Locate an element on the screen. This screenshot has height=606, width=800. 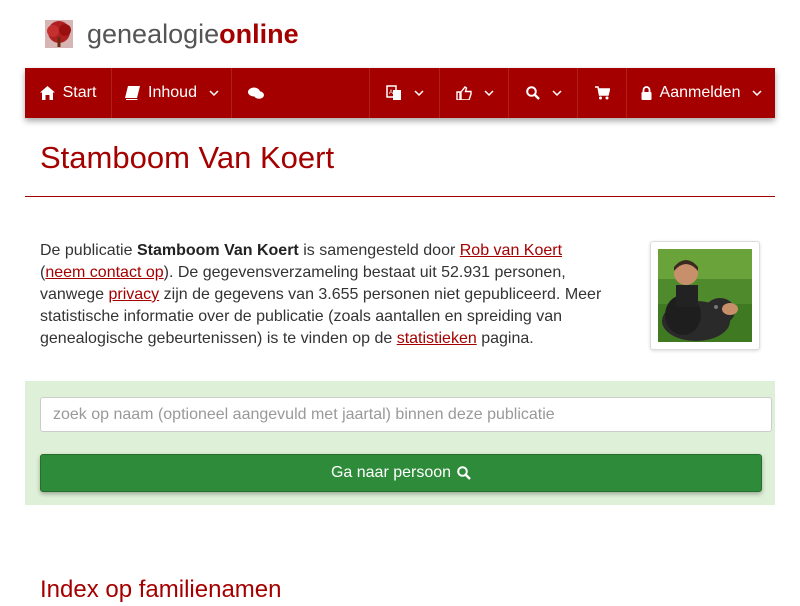
nav-start: Start is located at coordinates (68, 93).